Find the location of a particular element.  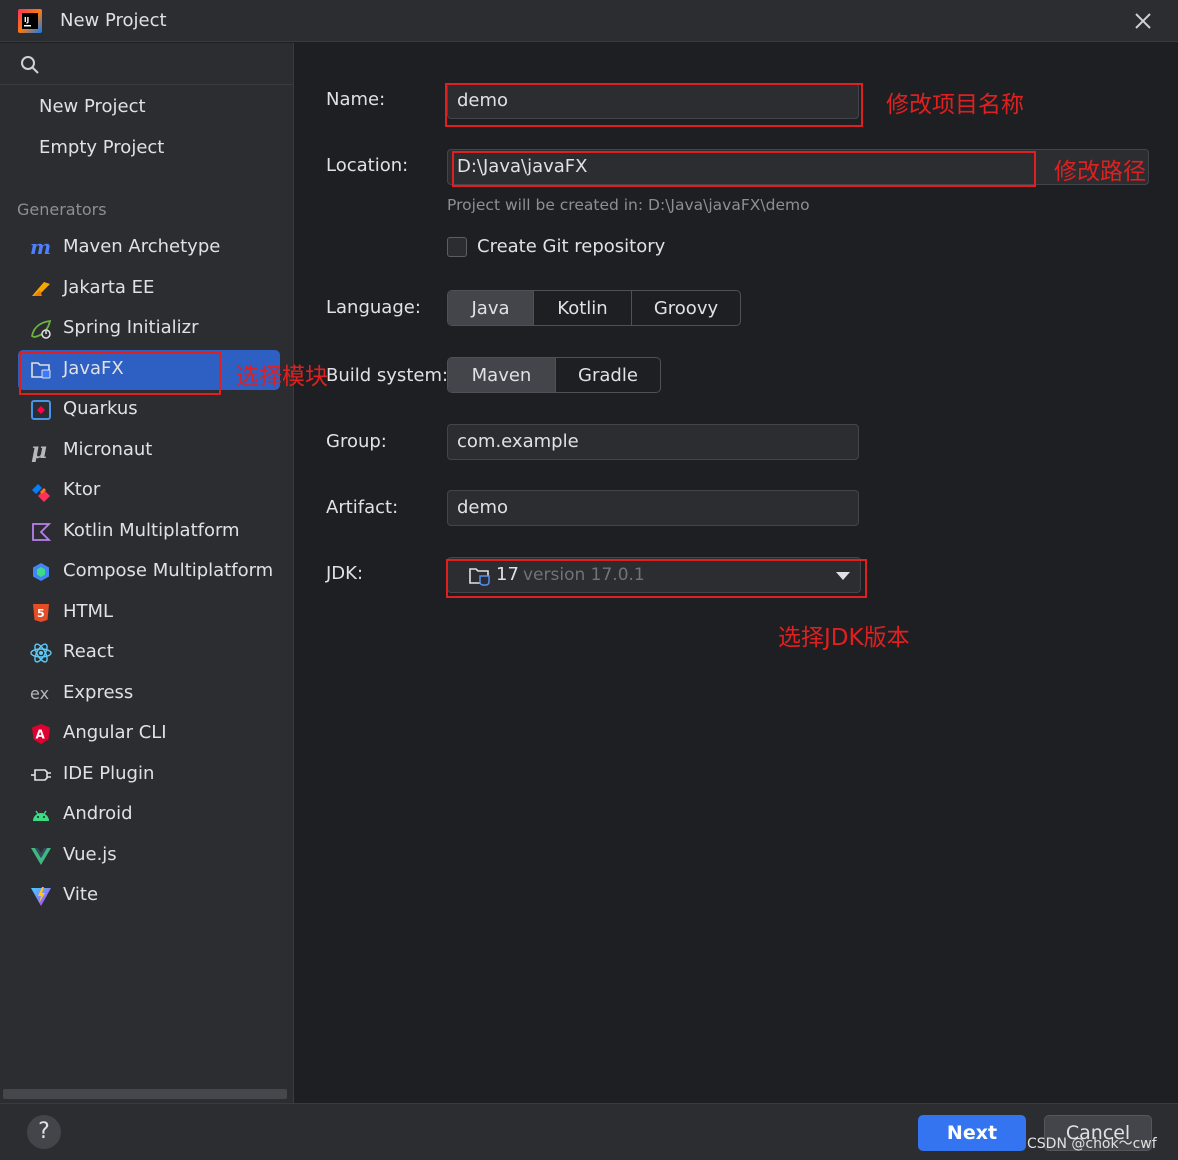

group-input: com.example is located at coordinates (653, 442).